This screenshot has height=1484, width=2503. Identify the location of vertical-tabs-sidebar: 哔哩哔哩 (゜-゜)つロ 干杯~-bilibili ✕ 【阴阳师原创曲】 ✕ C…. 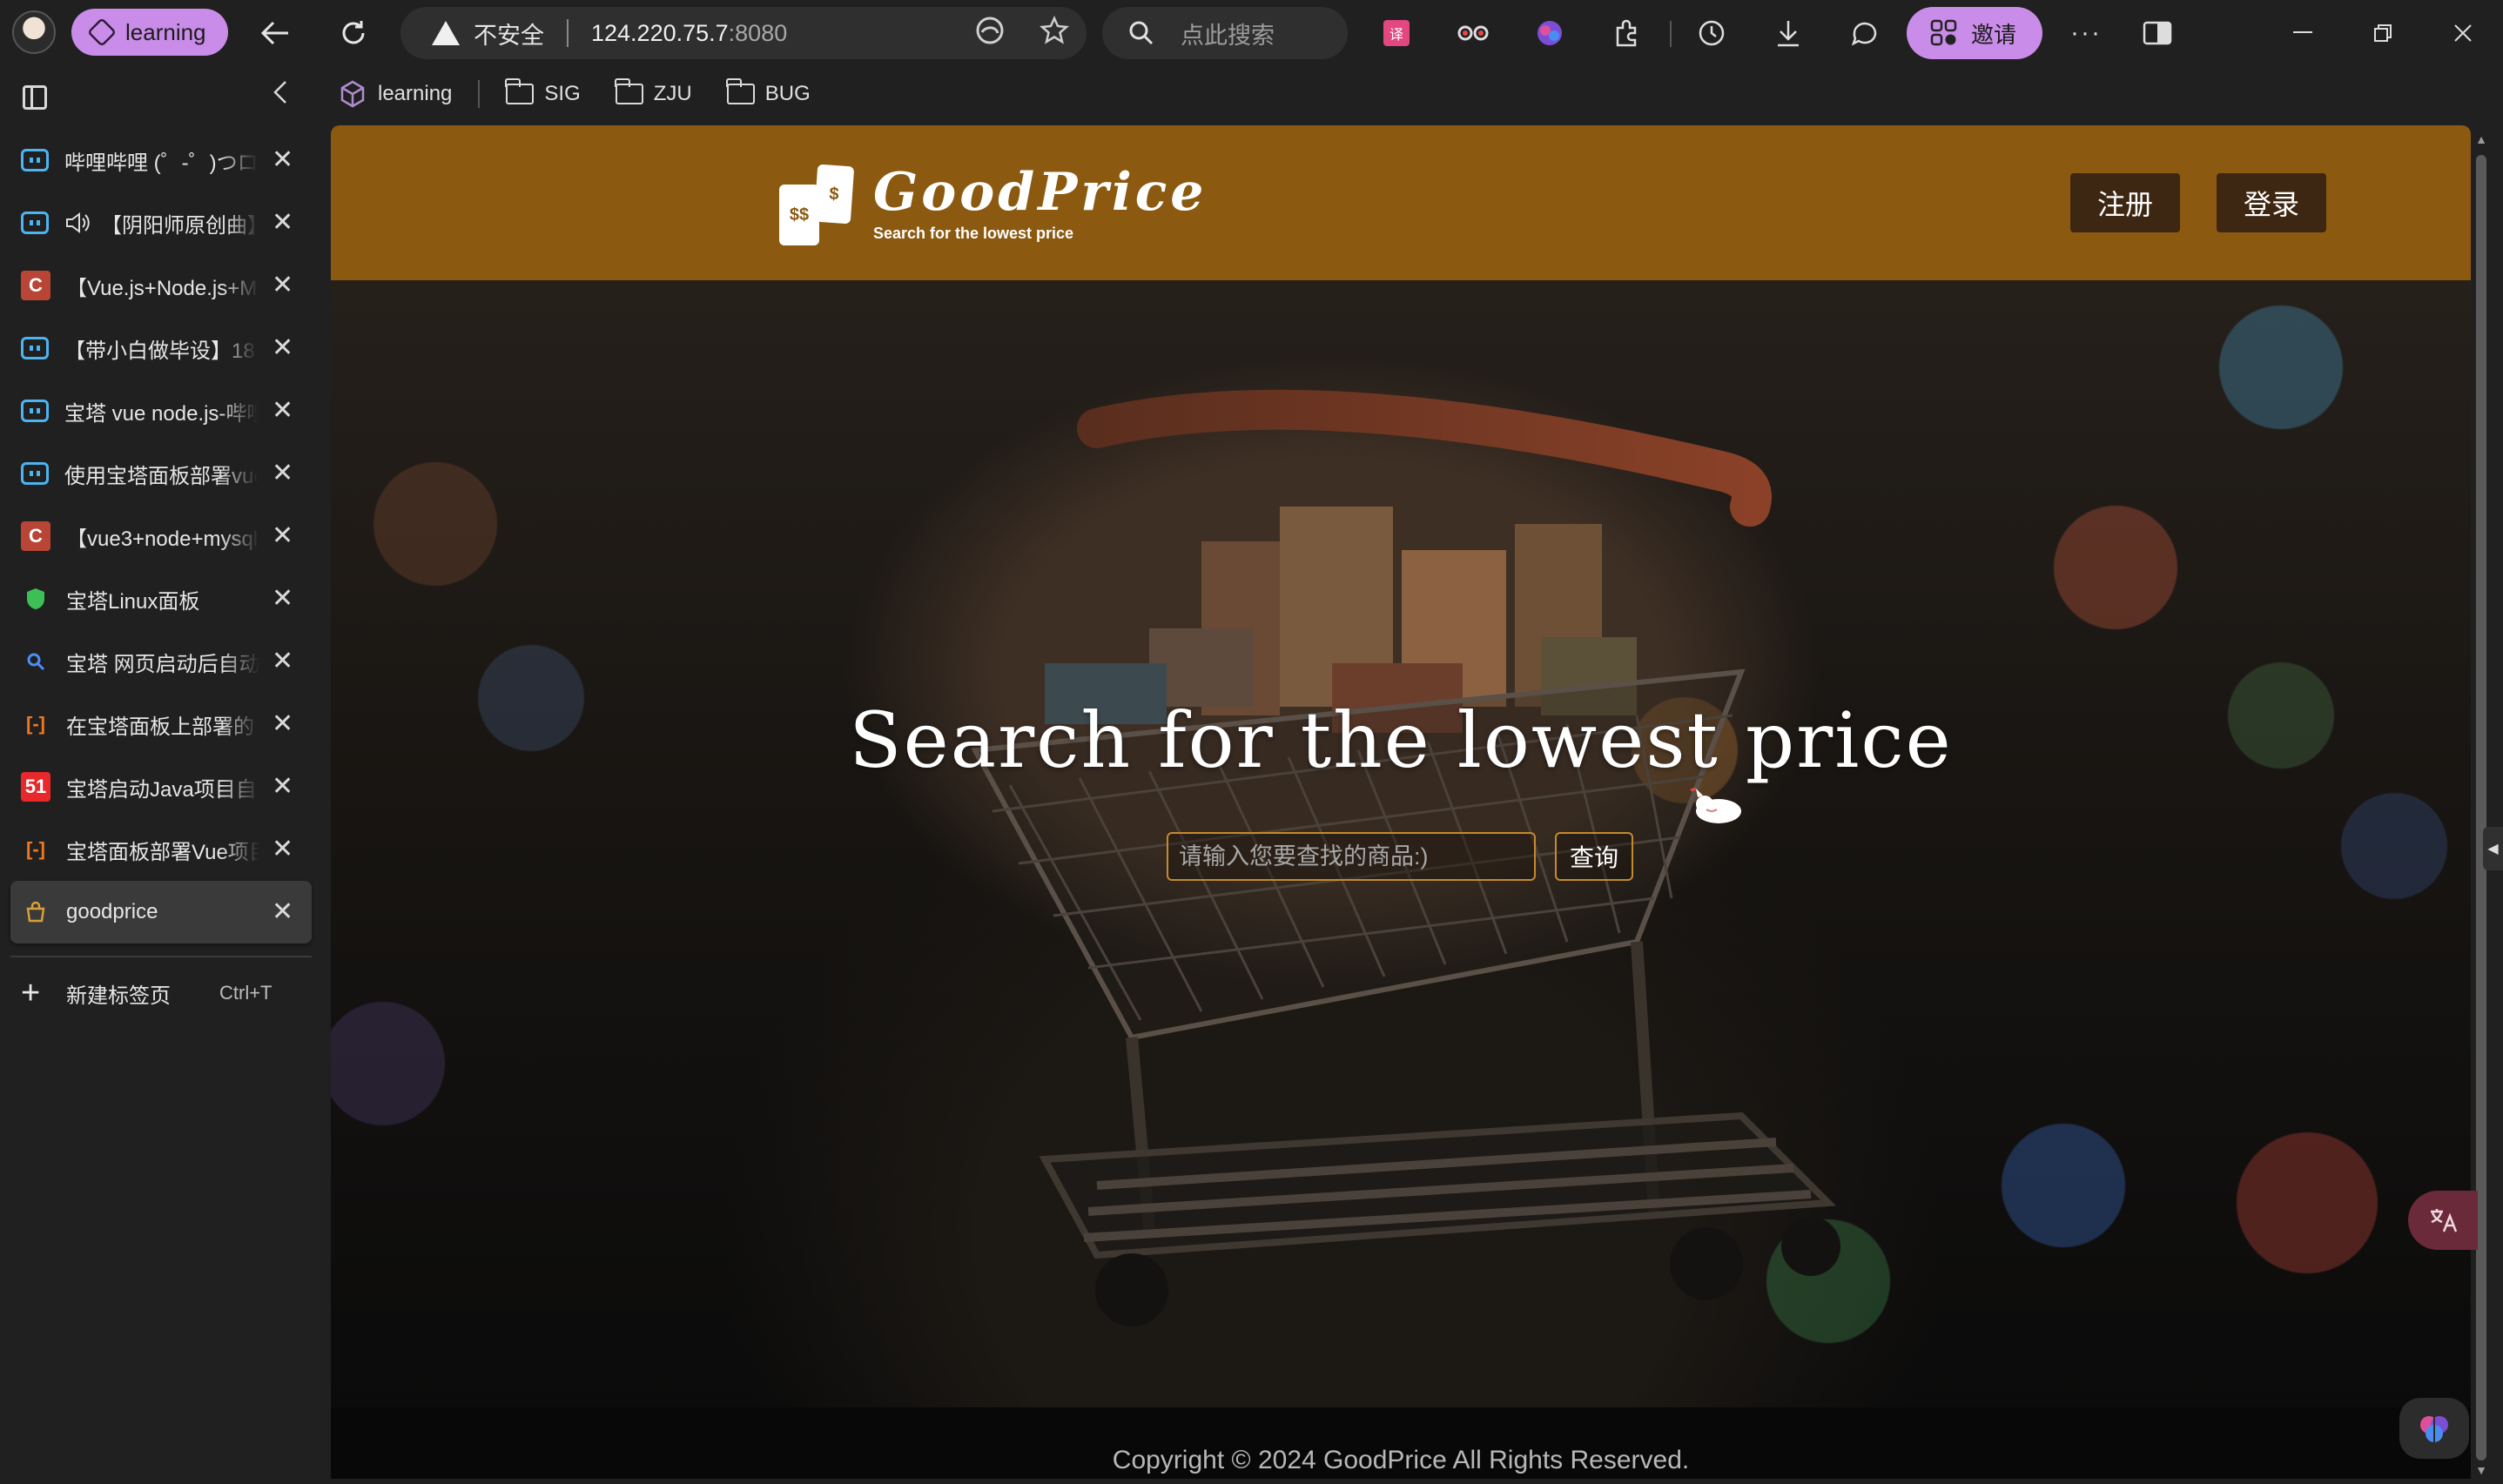
(161, 775).